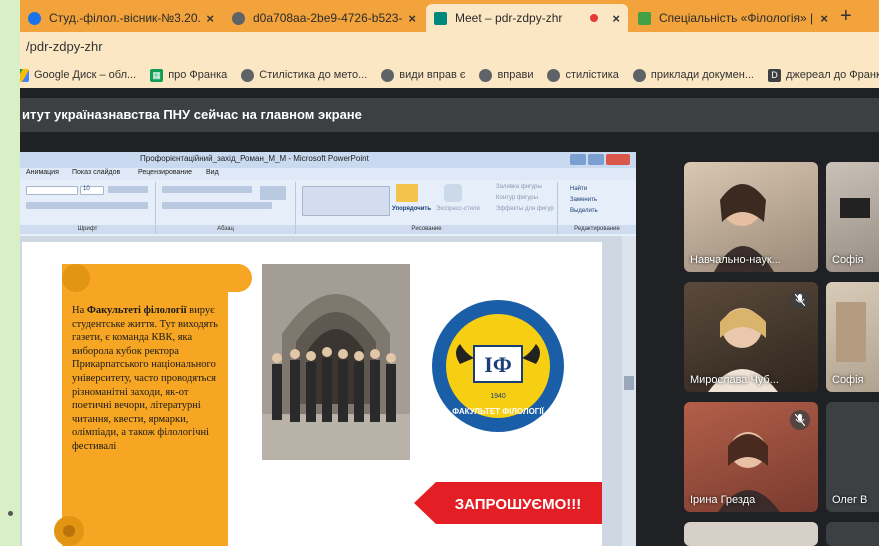  I want to click on tab-title: Meet – pdr-zdpy-zhr, so click(509, 18).